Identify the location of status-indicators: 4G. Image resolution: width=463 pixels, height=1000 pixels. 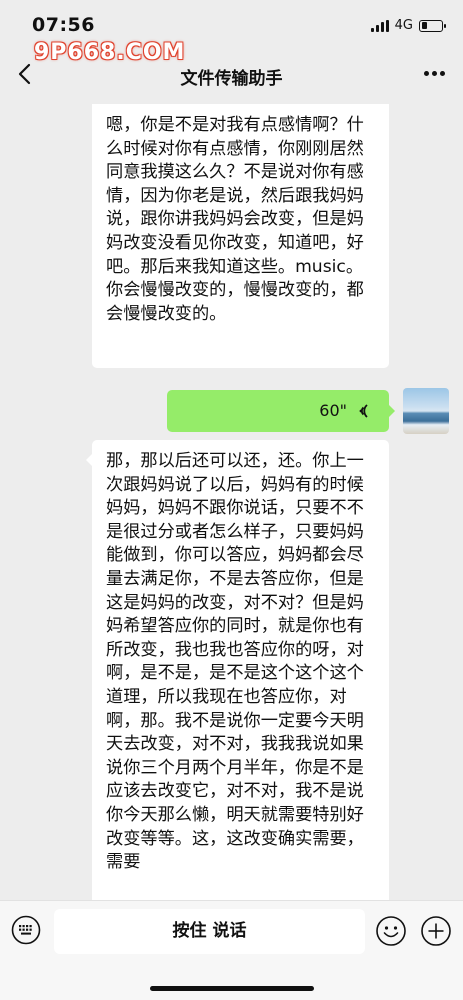
(408, 25).